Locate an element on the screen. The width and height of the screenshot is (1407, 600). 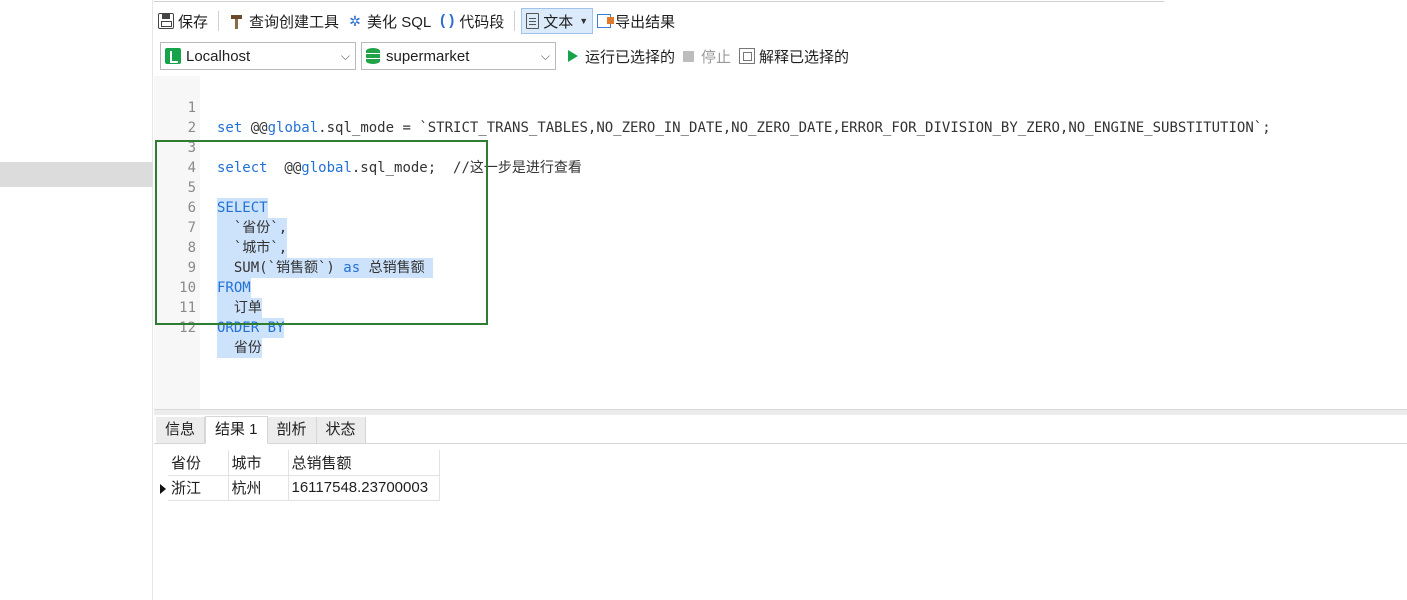
explain-selected-button: 解释已选择的 is located at coordinates (794, 56).